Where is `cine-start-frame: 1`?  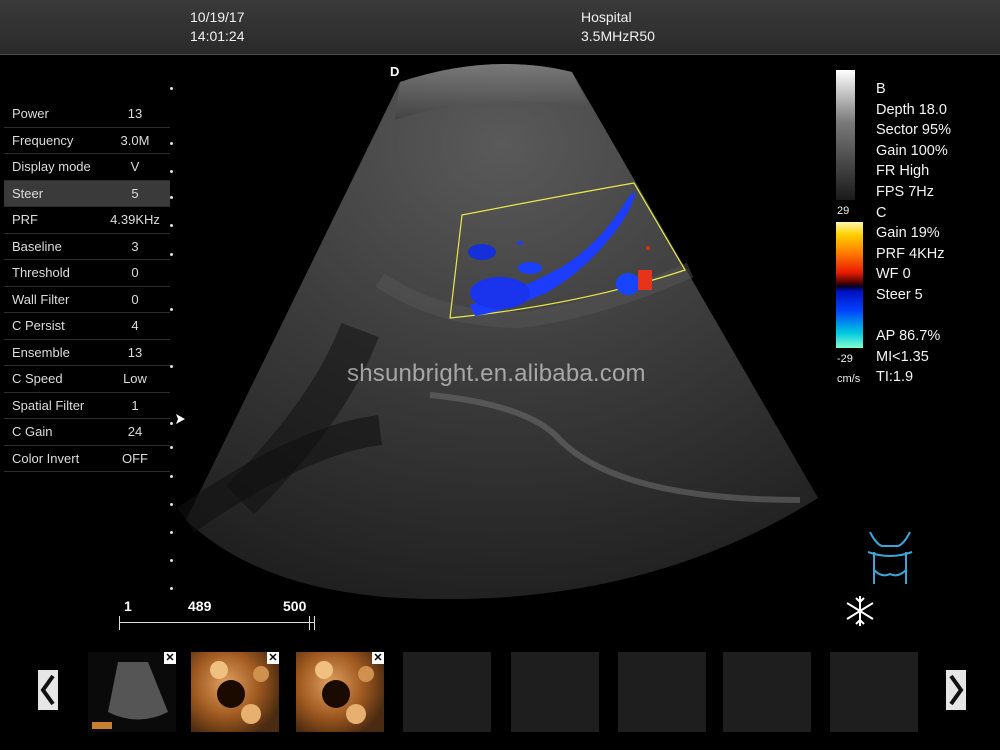
cine-start-frame: 1 is located at coordinates (128, 606).